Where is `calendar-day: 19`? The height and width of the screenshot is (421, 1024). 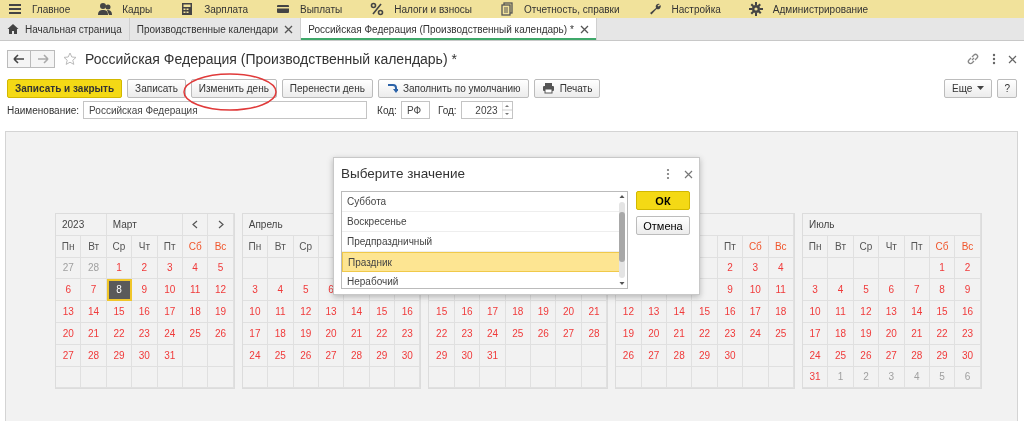
calendar-day: 19 is located at coordinates (544, 312).